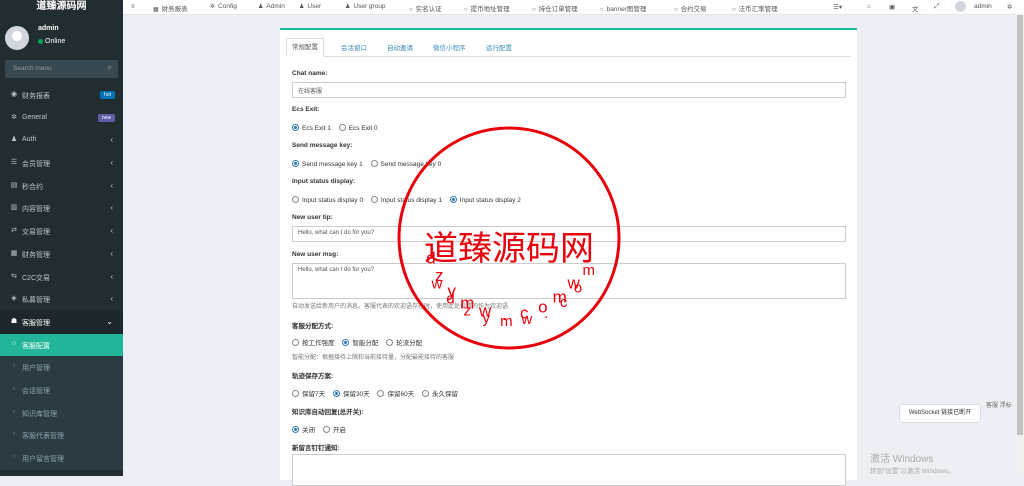  Describe the element at coordinates (487, 8) in the screenshot. I see `topnav-item-7: ○ 提币地址管理` at that location.